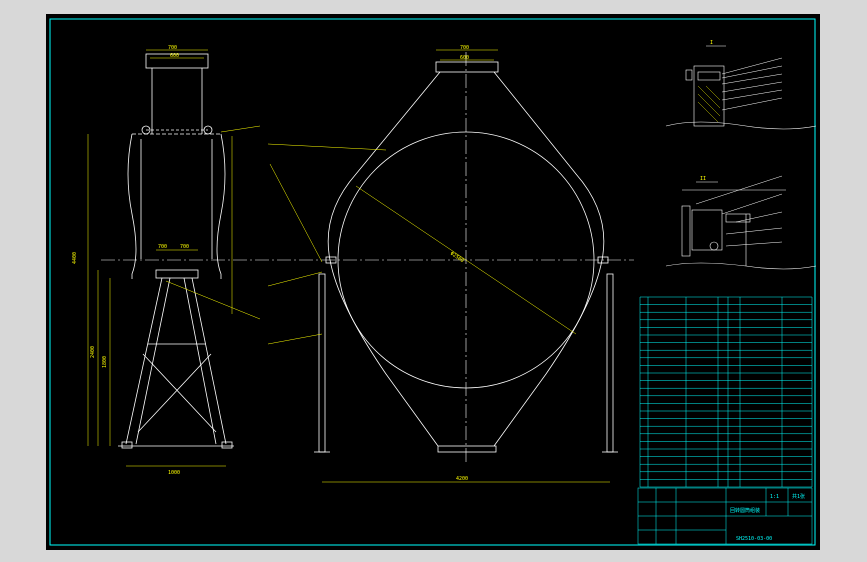 This screenshot has height=562, width=867. I want to click on scale-label: 1:1, so click(774, 497).